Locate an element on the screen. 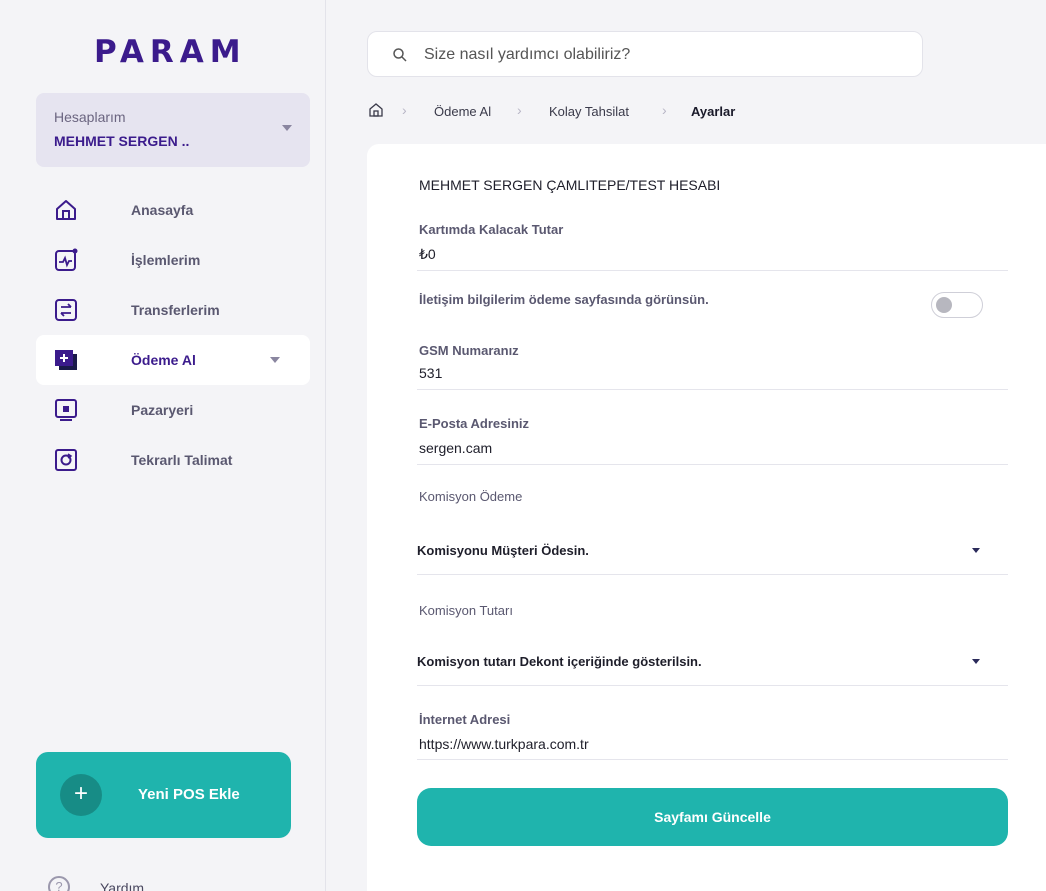 The width and height of the screenshot is (1046, 891). commission-payment-field: Komisyon Ödeme Komisyonu Müşteri Ödesin. is located at coordinates (712, 520).